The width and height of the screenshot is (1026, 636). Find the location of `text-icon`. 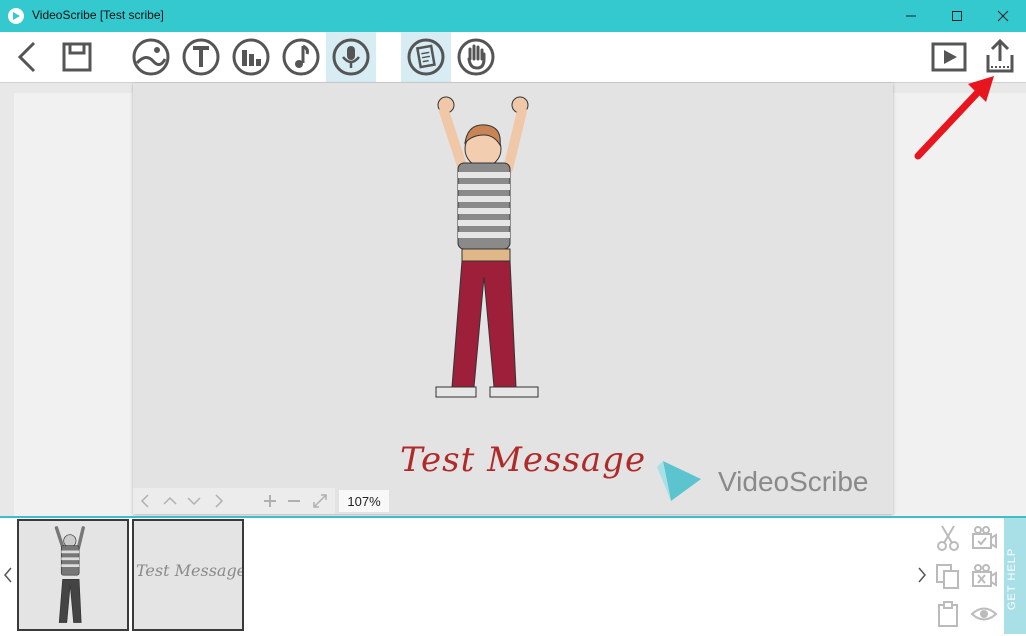

text-icon is located at coordinates (201, 57).